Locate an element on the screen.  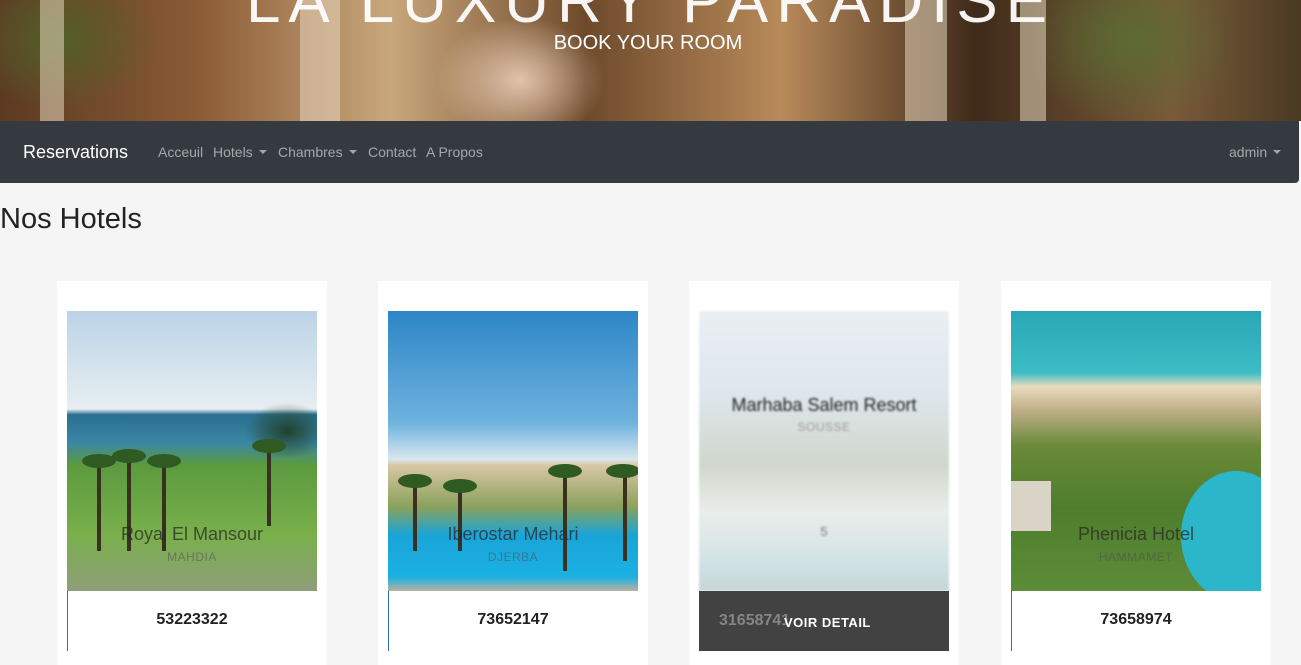
nav-dropdown-chambres: Chambres is located at coordinates (317, 152).